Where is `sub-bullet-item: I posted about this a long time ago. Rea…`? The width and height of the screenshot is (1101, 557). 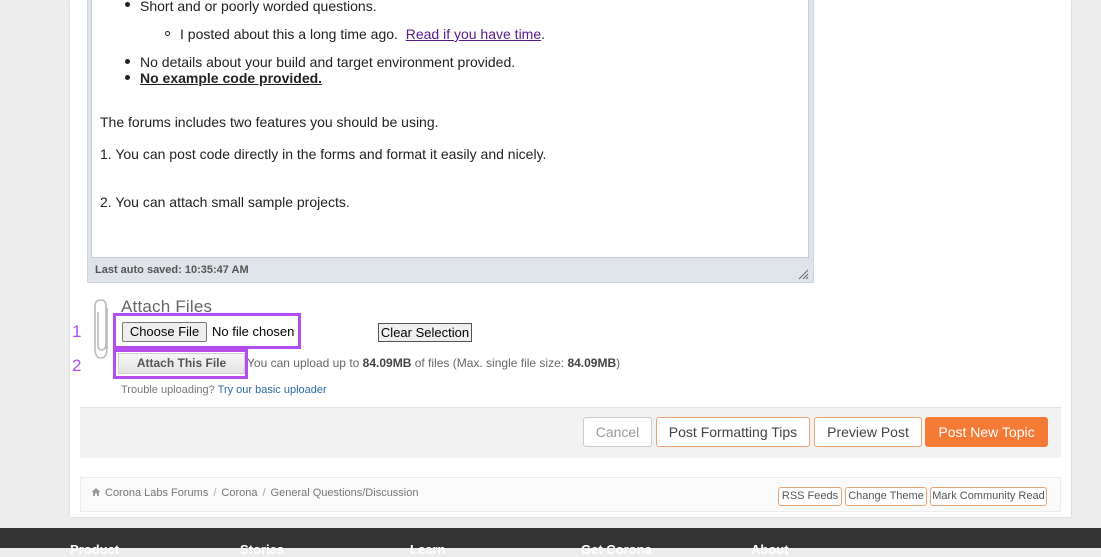
sub-bullet-item: I posted about this a long time ago. Rea… is located at coordinates (362, 34).